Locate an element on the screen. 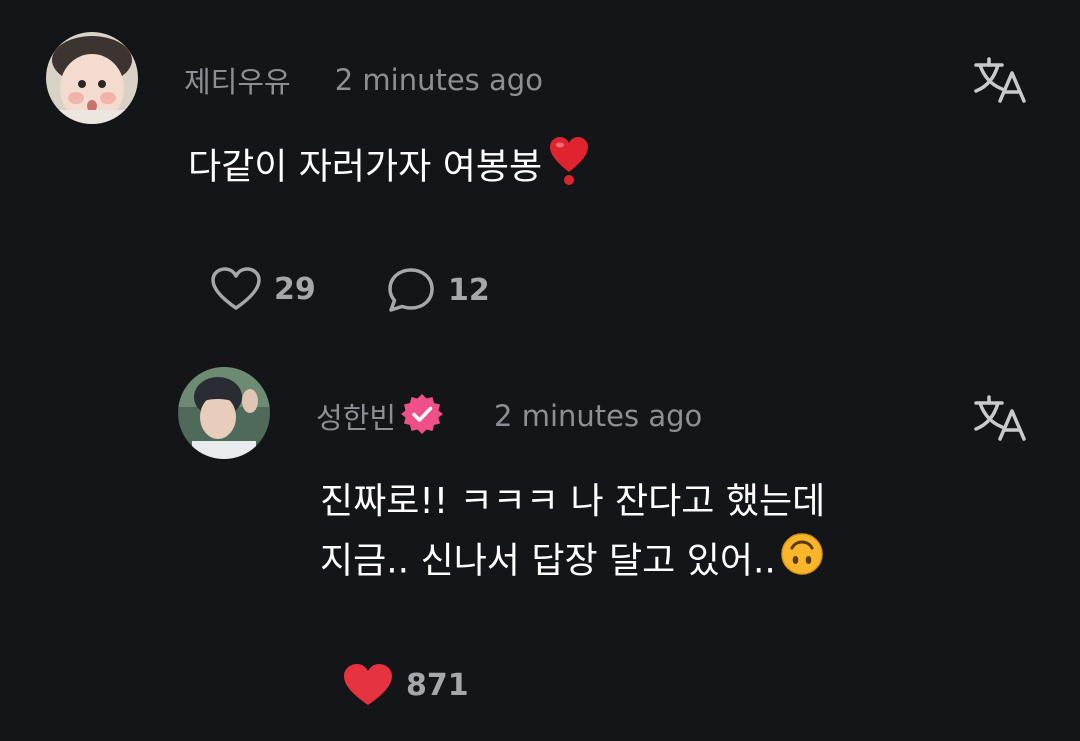  reply-button: 12 is located at coordinates (438, 290).